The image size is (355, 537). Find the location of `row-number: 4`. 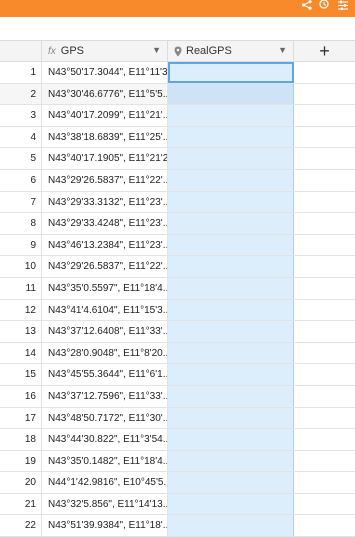

row-number: 4 is located at coordinates (21, 137).